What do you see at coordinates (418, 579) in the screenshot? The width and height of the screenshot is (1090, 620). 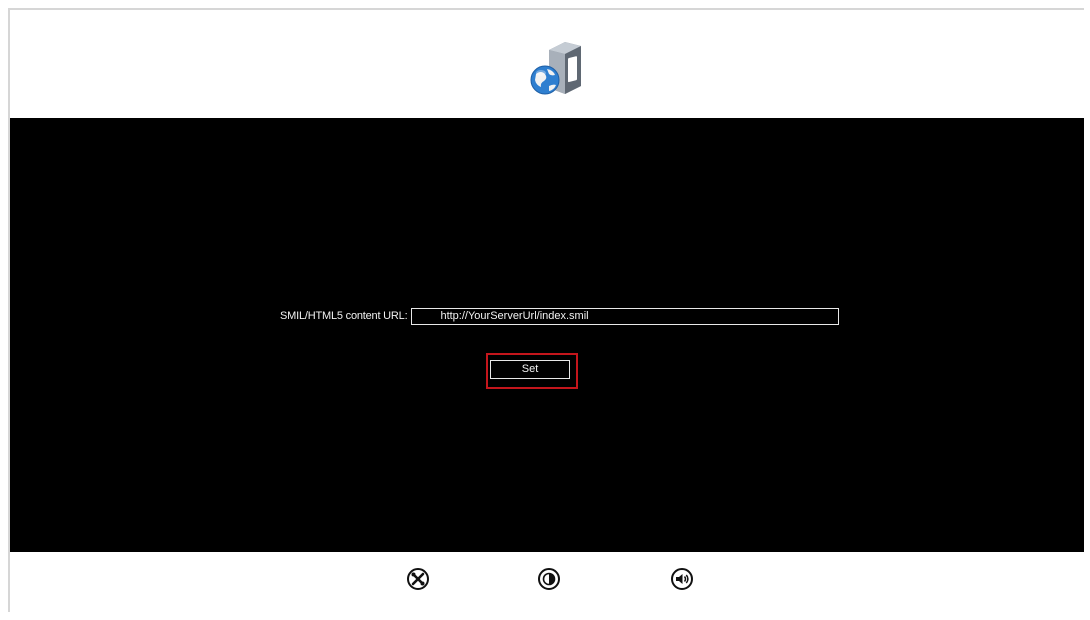 I see `tools-icon` at bounding box center [418, 579].